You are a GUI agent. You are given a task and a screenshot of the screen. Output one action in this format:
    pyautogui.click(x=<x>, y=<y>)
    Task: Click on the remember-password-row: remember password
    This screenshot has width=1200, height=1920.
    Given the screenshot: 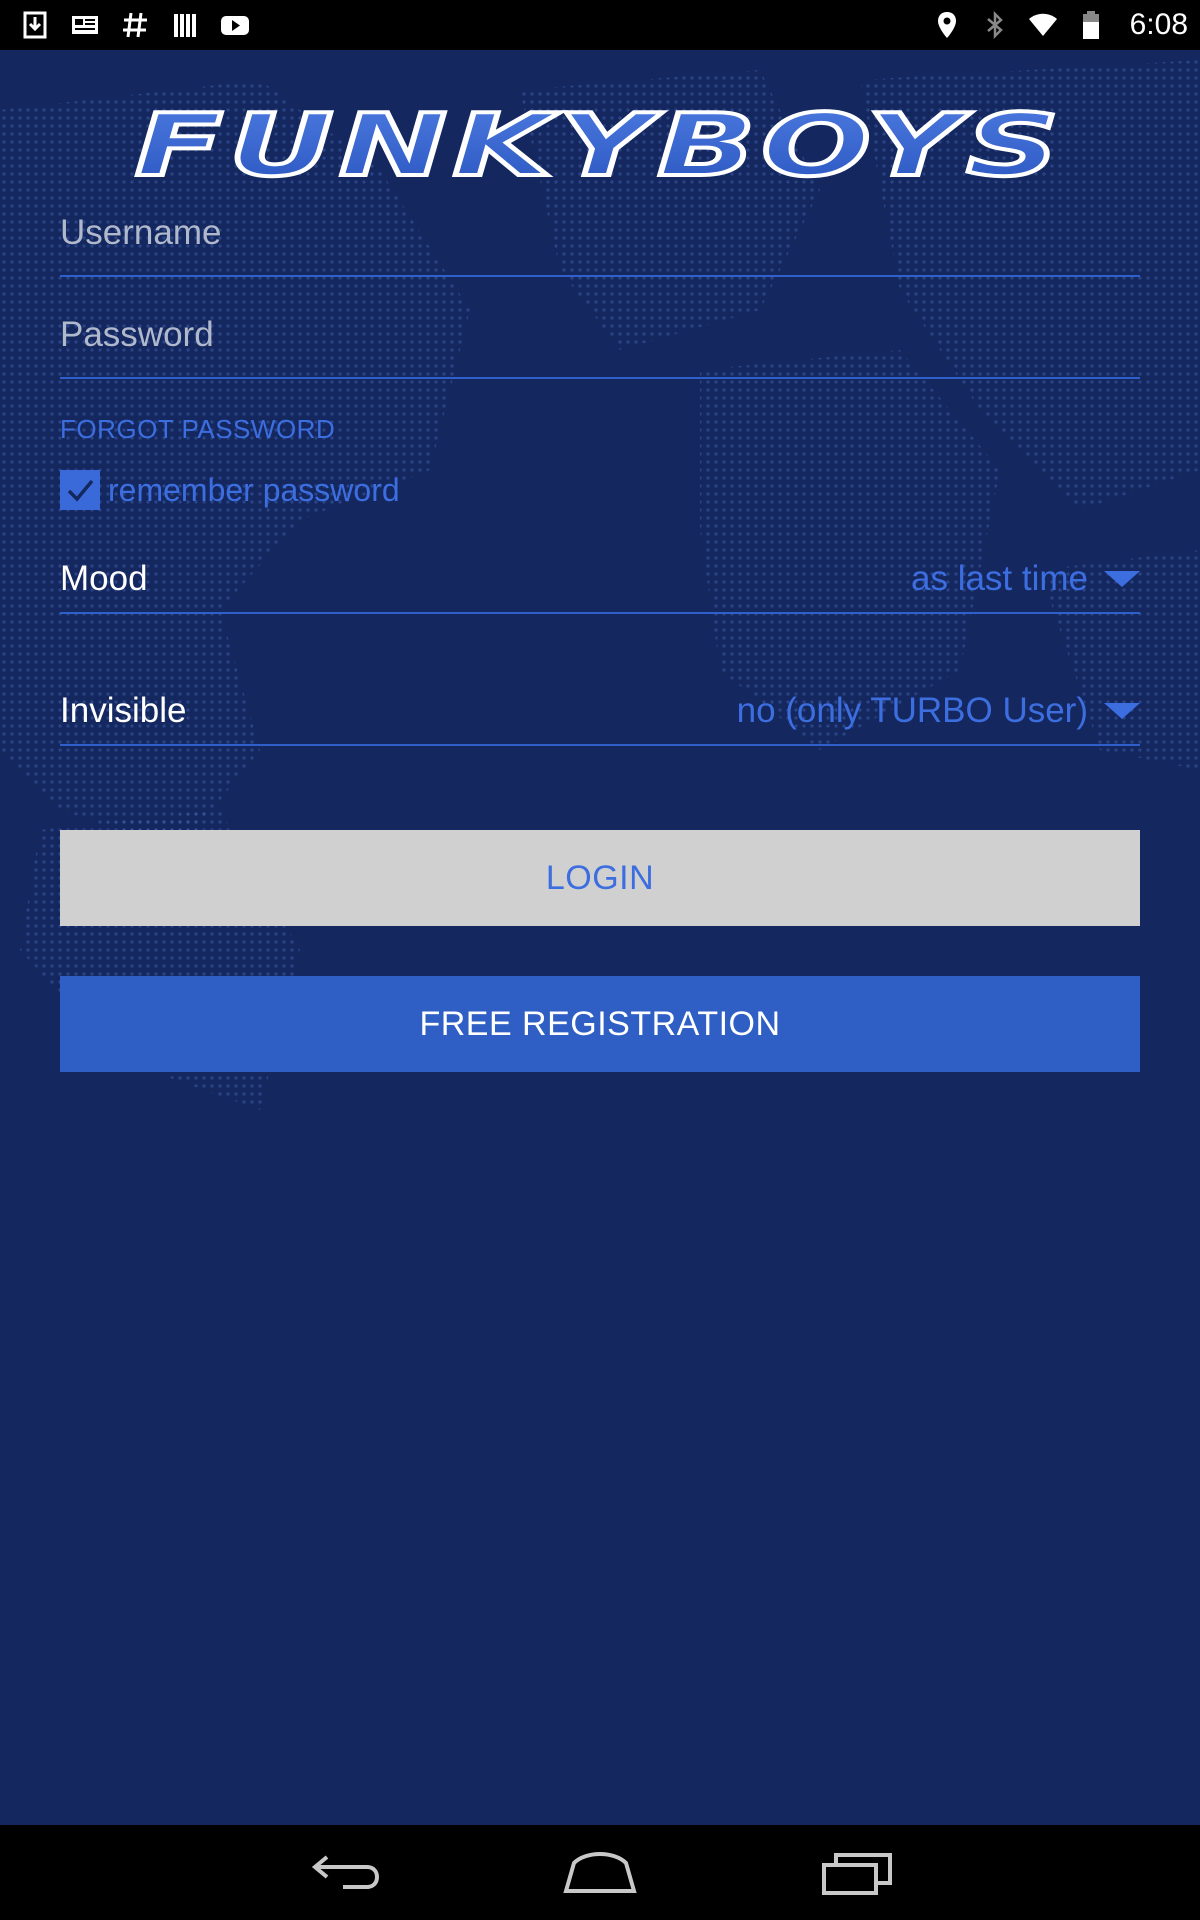 What is the action you would take?
    pyautogui.click(x=230, y=490)
    